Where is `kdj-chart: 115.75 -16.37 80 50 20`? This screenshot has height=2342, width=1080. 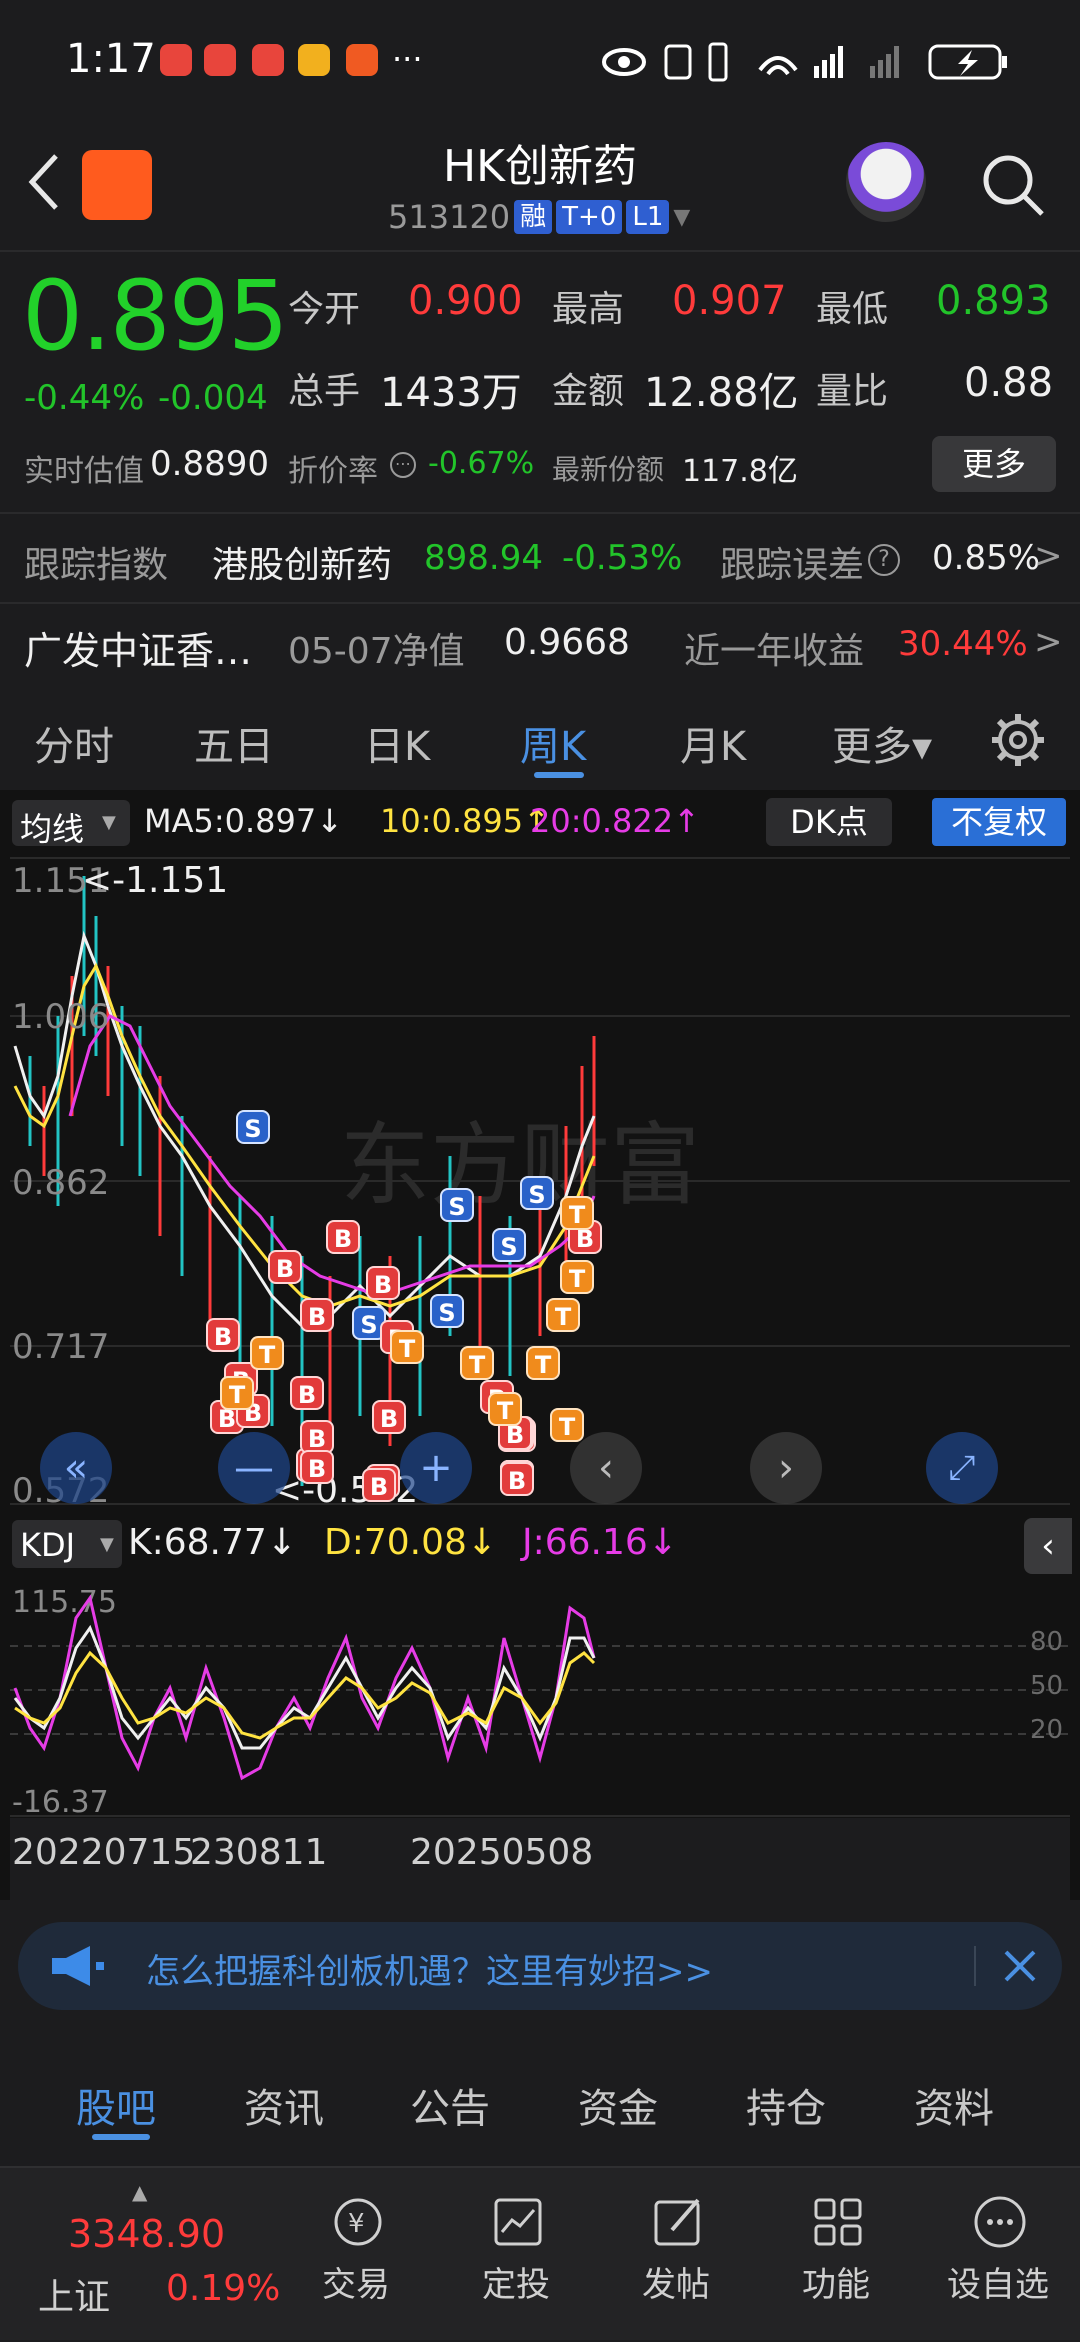
kdj-chart: 115.75 -16.37 80 50 20 is located at coordinates (540, 1698).